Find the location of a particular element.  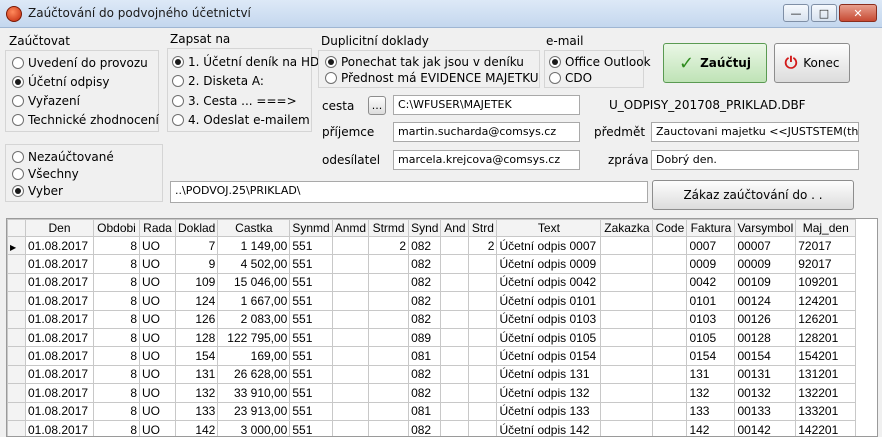

table-cell: 2 083,00 is located at coordinates (254, 319).